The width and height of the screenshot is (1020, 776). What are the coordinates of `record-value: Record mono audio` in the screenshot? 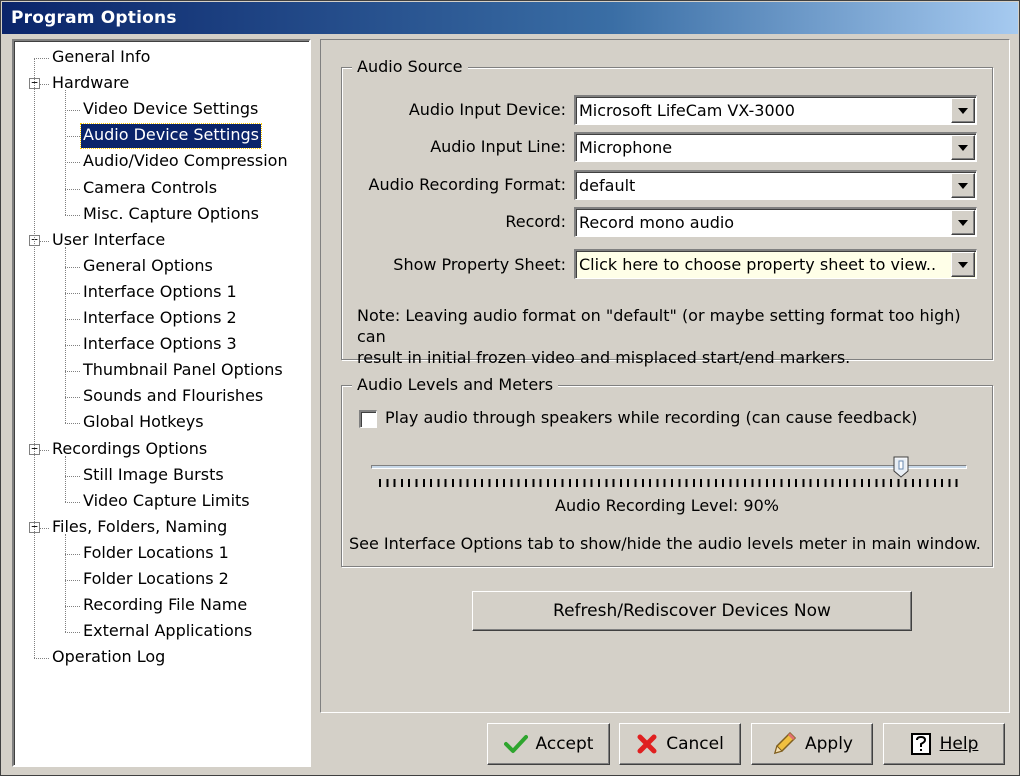 It's located at (657, 222).